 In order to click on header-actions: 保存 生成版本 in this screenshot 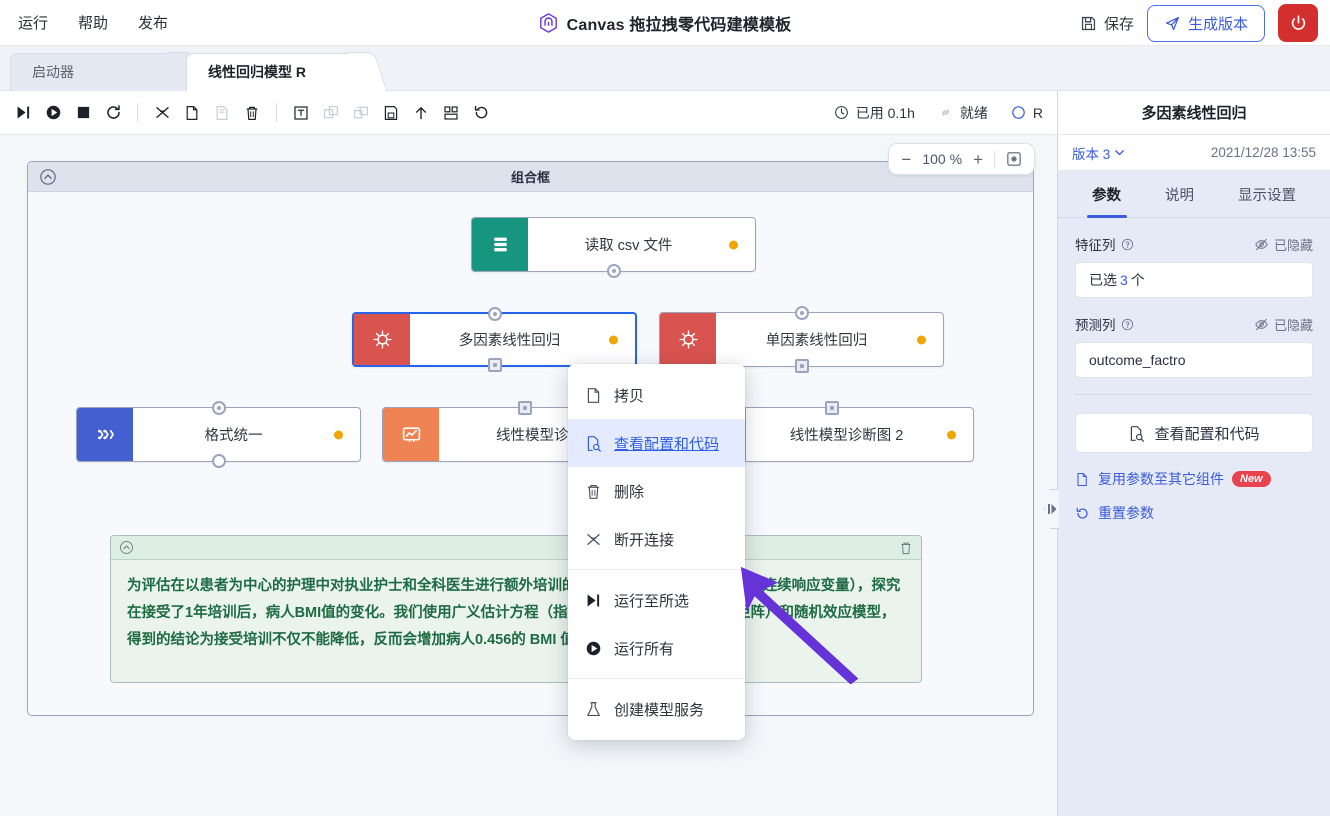, I will do `click(1199, 23)`.